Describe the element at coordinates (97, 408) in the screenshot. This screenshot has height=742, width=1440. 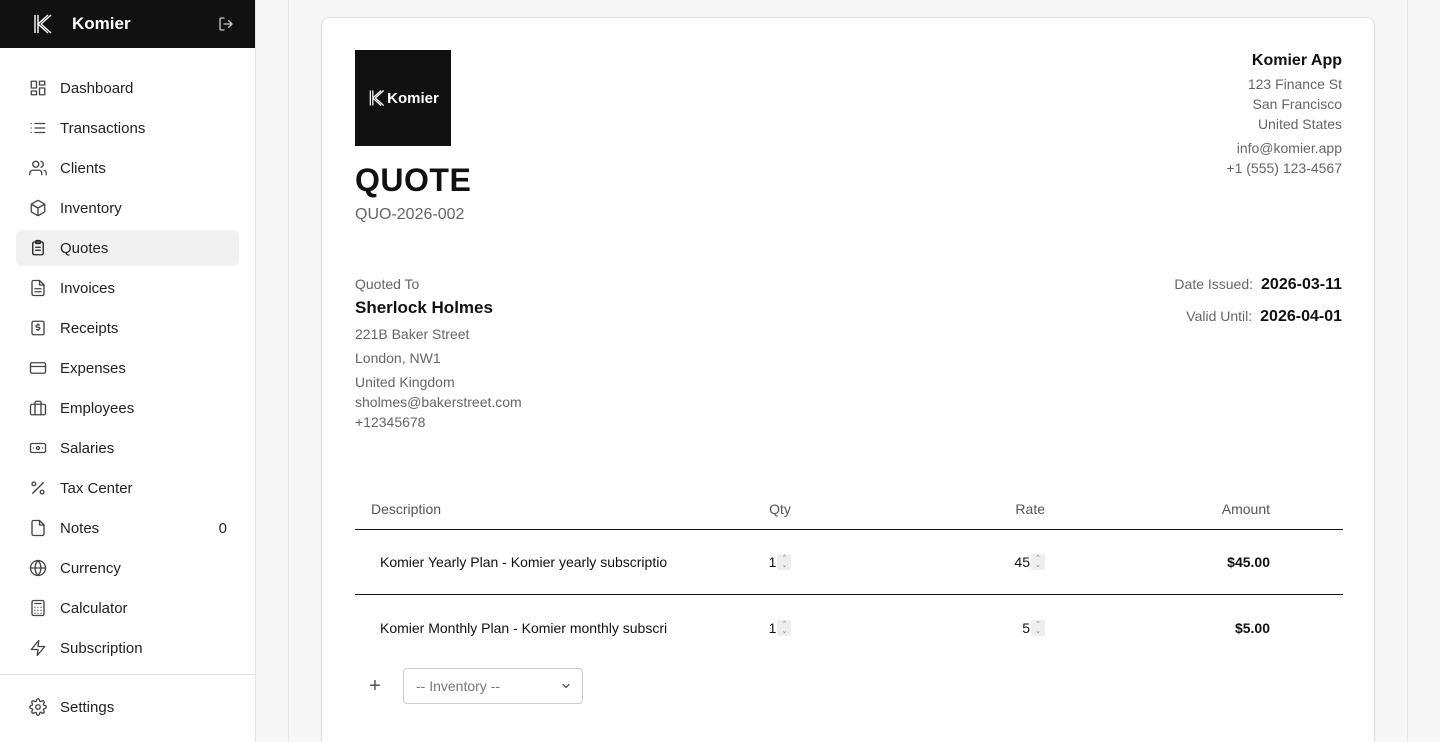
I see `sidebar-item-label: Employees` at that location.